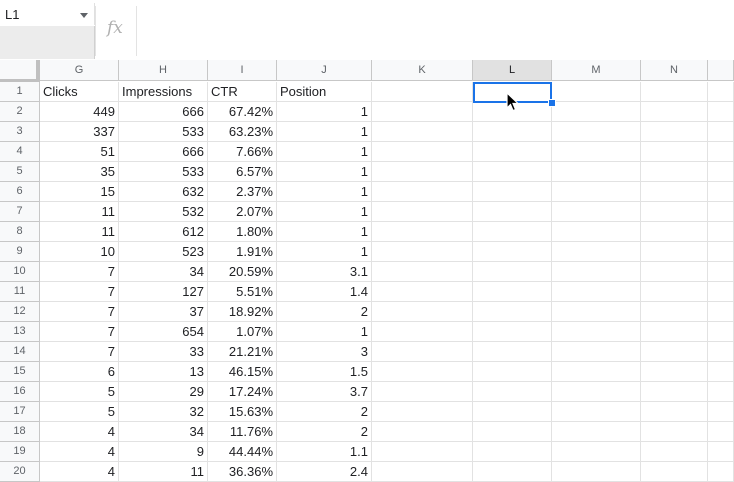  What do you see at coordinates (674, 372) in the screenshot?
I see `cell-n15` at bounding box center [674, 372].